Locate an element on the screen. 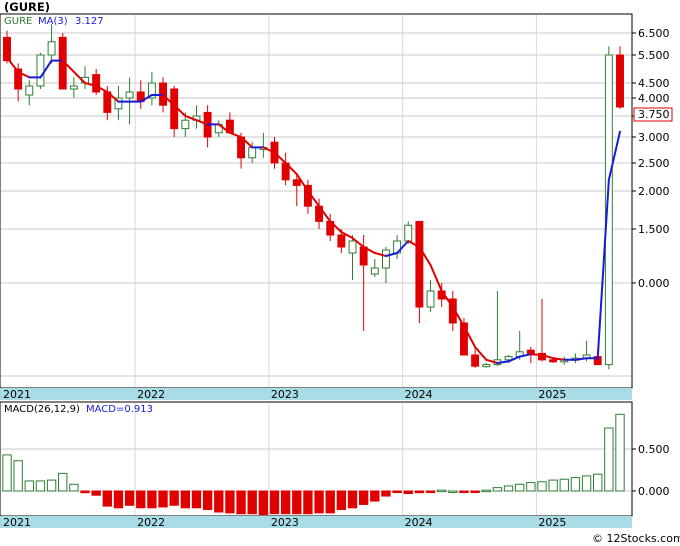  legend-symbol: GURE is located at coordinates (18, 21).